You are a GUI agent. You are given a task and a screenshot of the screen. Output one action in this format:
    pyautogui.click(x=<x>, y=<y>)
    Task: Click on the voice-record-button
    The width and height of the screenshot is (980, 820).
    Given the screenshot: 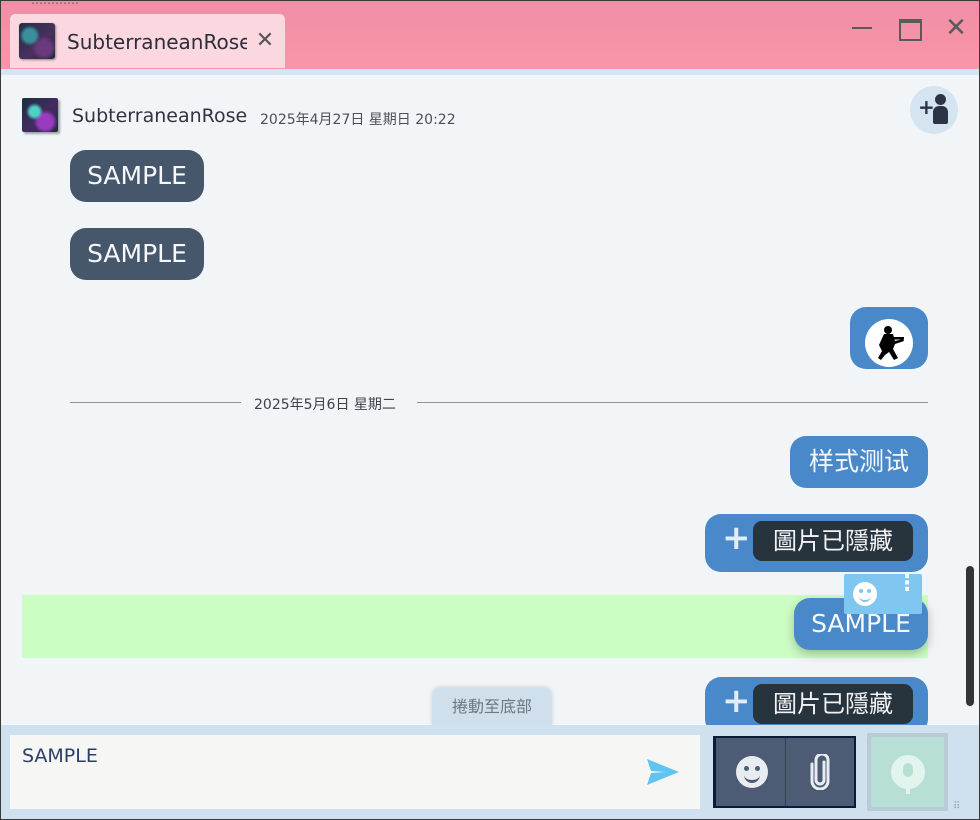 What is the action you would take?
    pyautogui.click(x=907, y=772)
    